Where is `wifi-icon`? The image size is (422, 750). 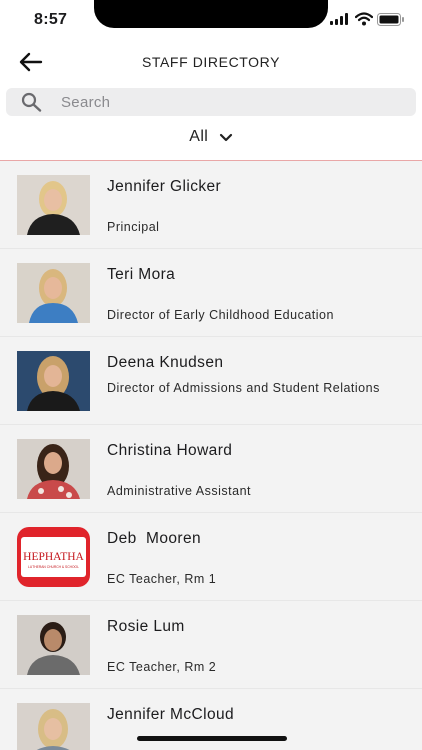
wifi-icon is located at coordinates (364, 19).